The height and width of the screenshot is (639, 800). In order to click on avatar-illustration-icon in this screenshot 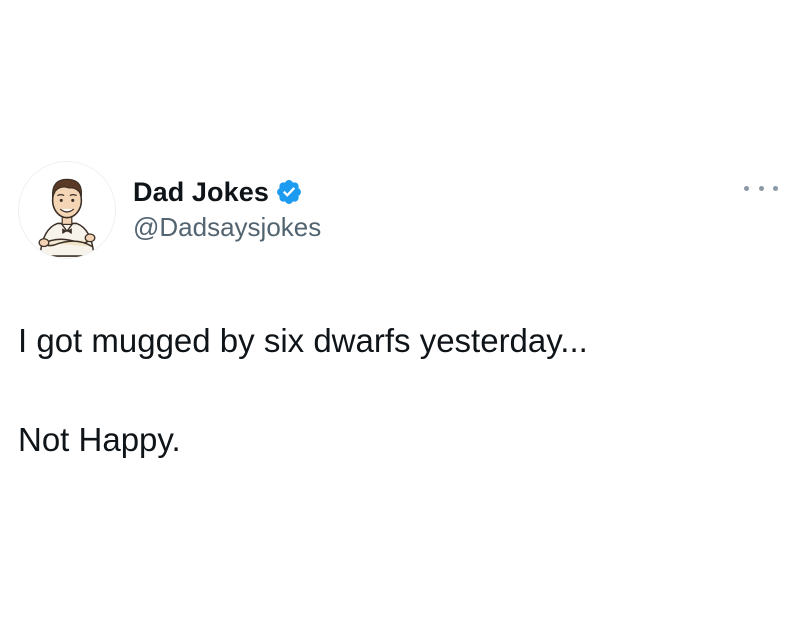, I will do `click(67, 210)`.